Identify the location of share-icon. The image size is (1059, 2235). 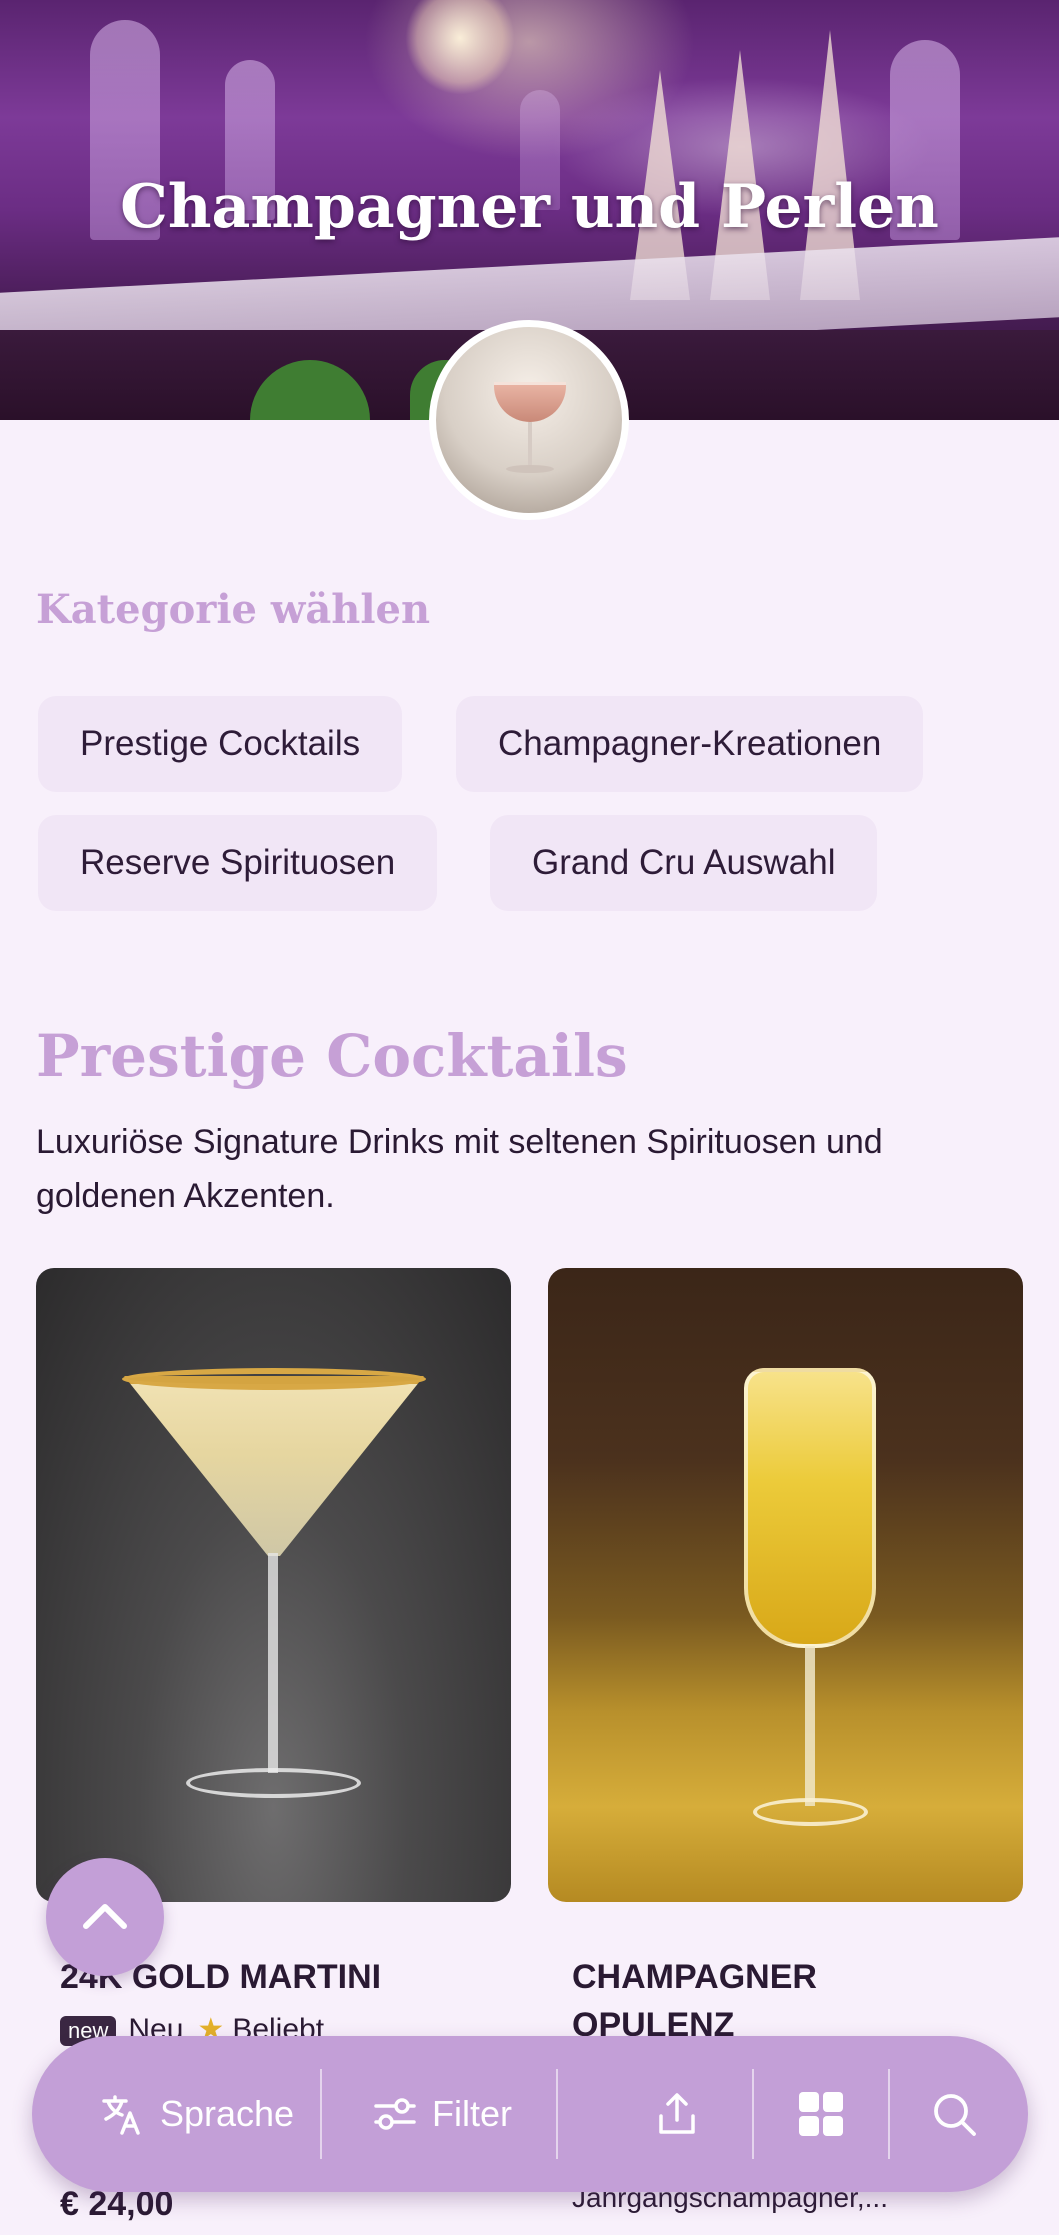
(677, 2113).